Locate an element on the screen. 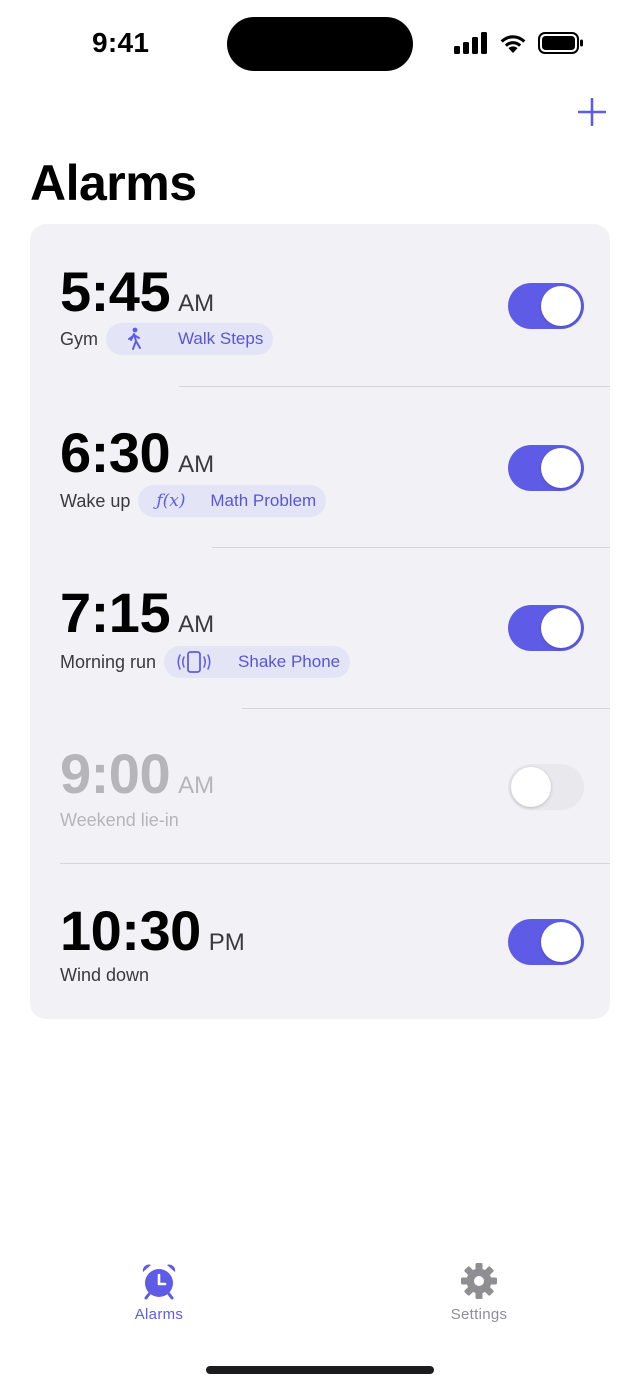 The width and height of the screenshot is (640, 1387). alarm-row: 10:30 PM Wind down is located at coordinates (320, 941).